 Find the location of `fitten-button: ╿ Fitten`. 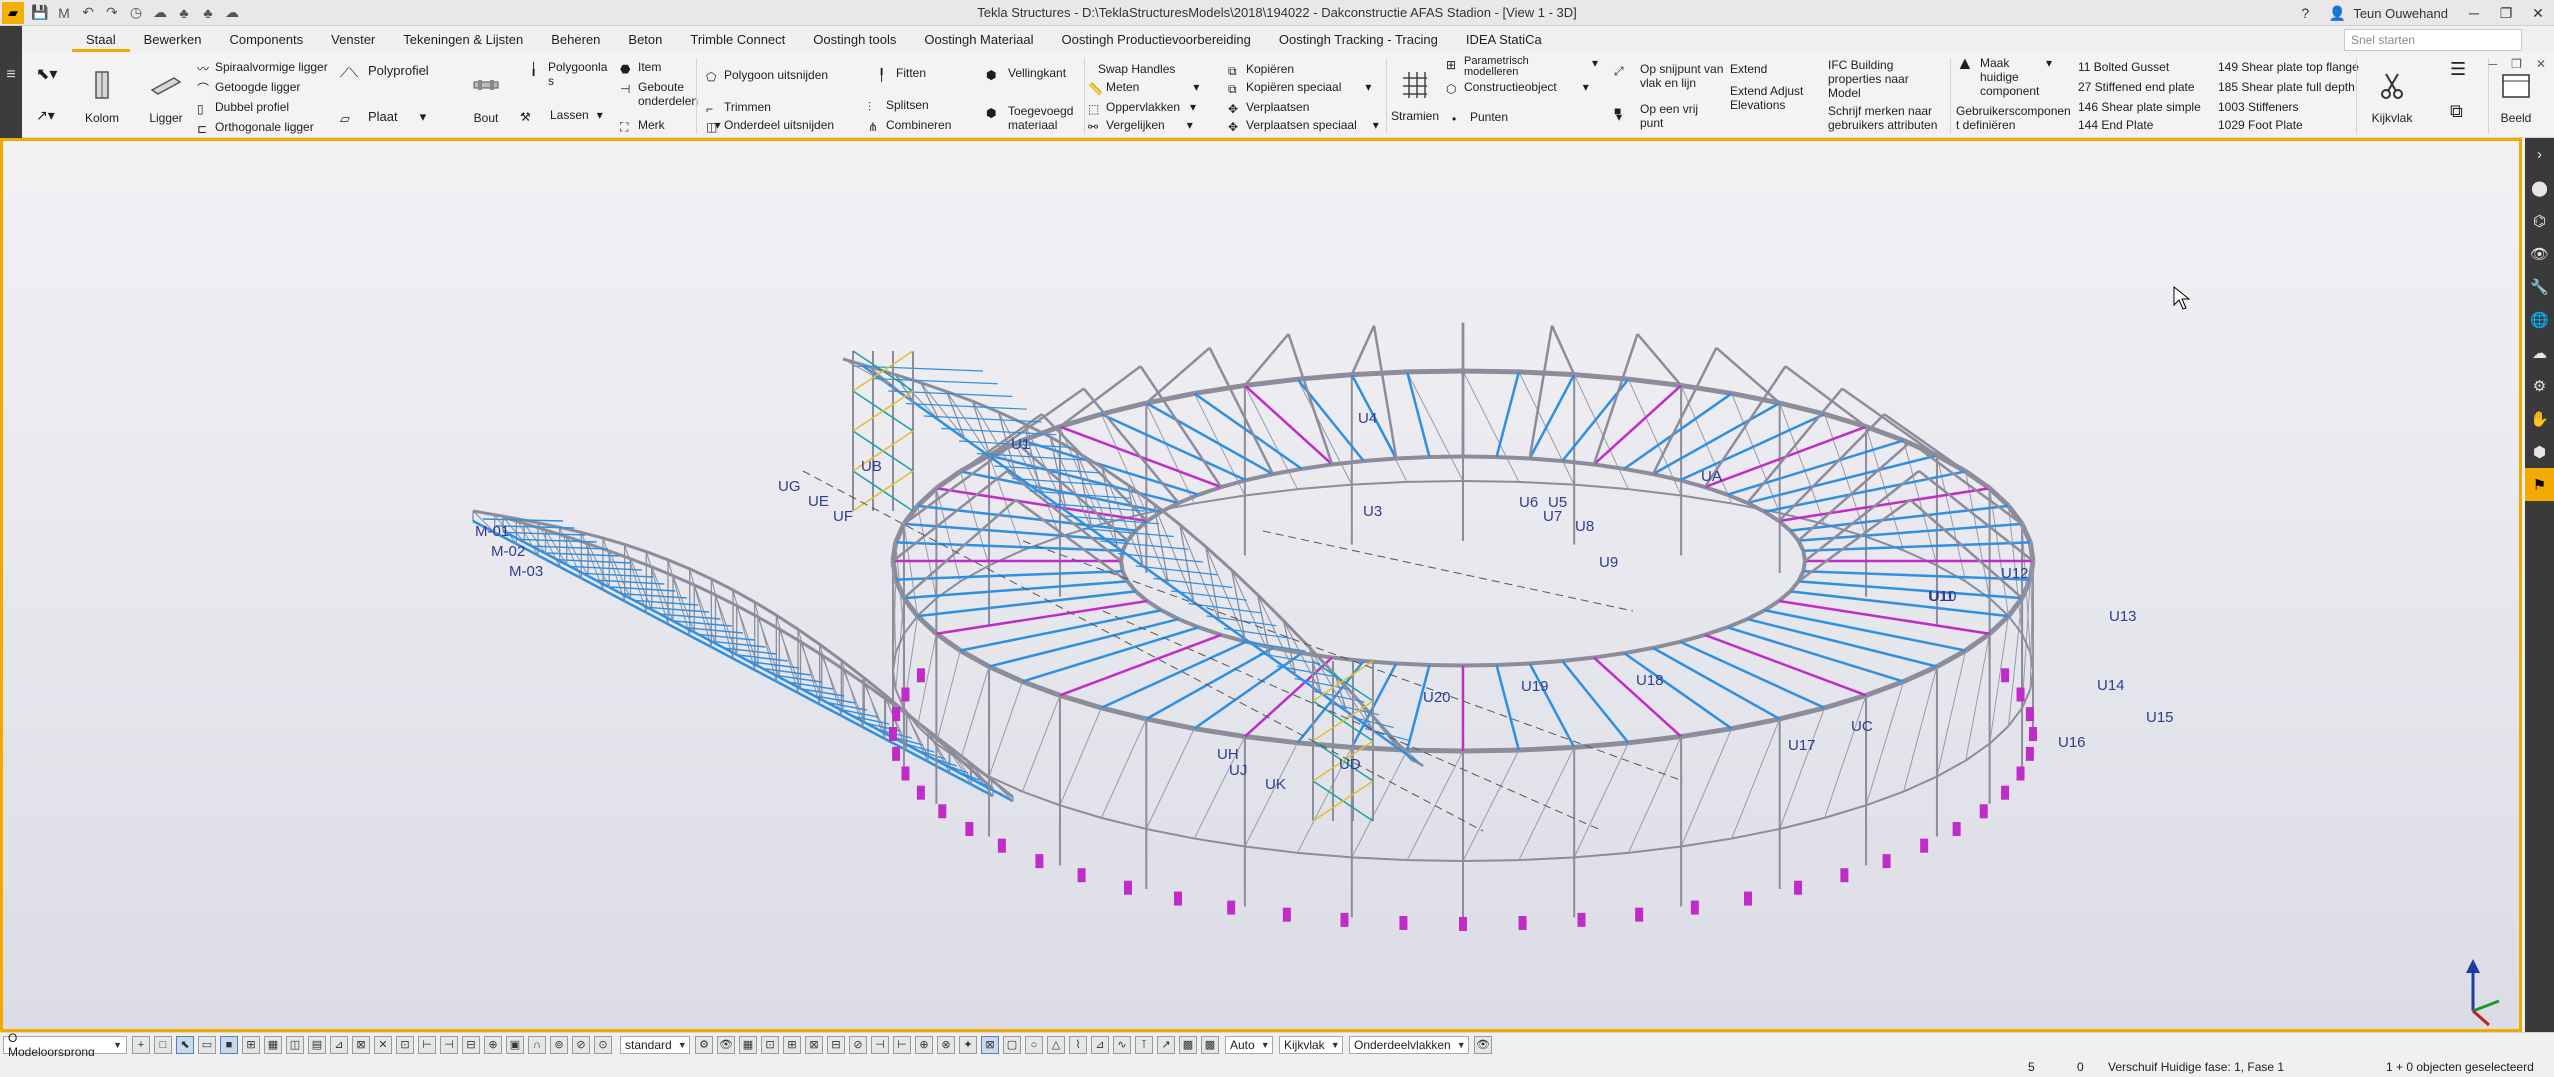

fitten-button: ╿ Fitten is located at coordinates (902, 74).